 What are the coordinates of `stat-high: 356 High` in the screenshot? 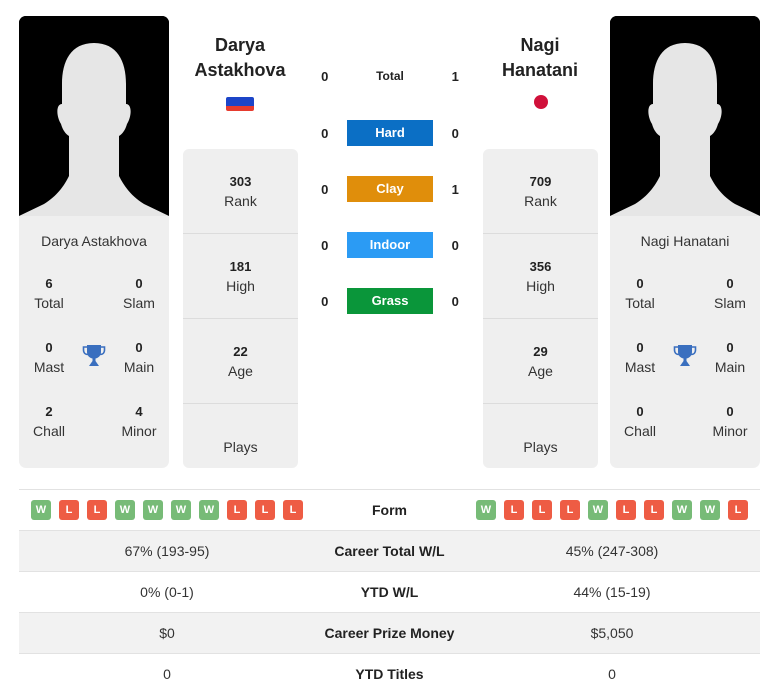 It's located at (540, 276).